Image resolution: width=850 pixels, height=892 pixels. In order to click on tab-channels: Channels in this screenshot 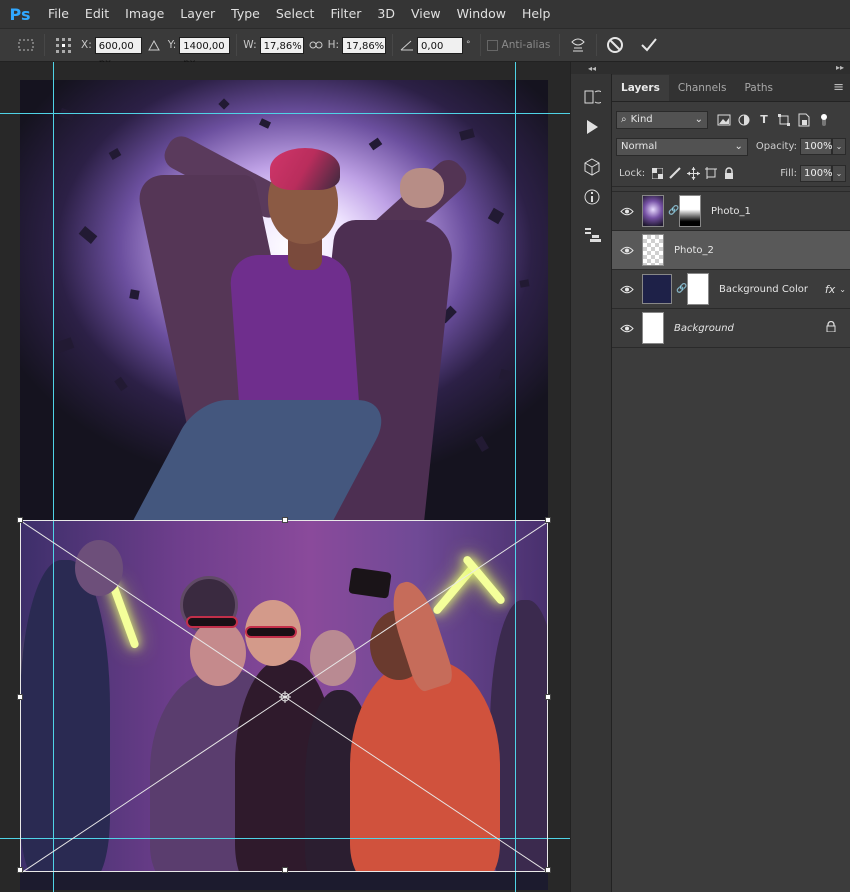, I will do `click(702, 88)`.